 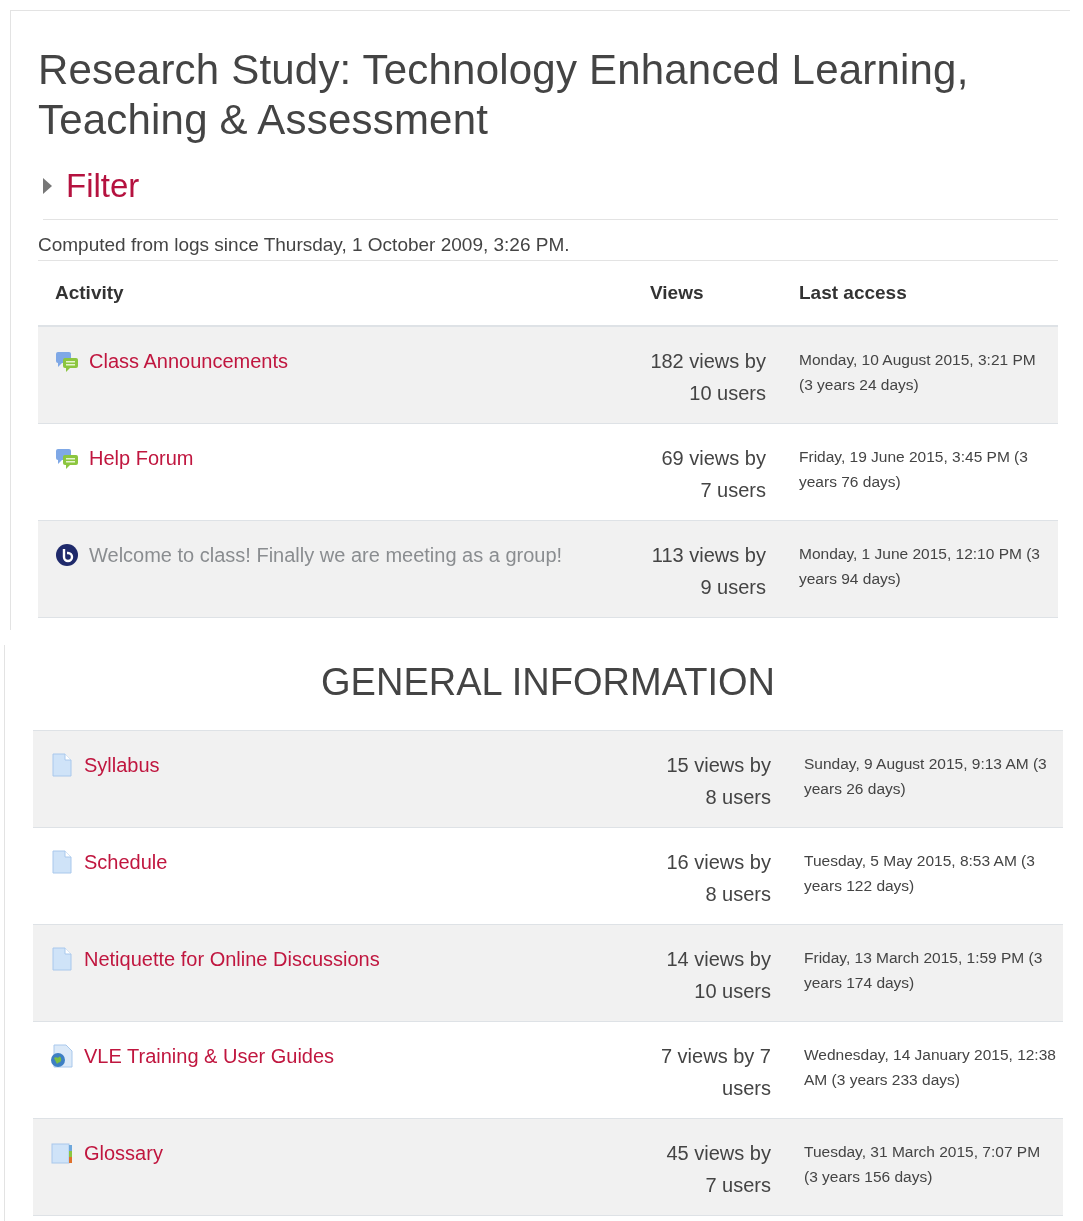 What do you see at coordinates (919, 873) in the screenshot?
I see `last-access-date: Tuesday, 5 May 2015, 8:53 AM (3 years 122 days)` at bounding box center [919, 873].